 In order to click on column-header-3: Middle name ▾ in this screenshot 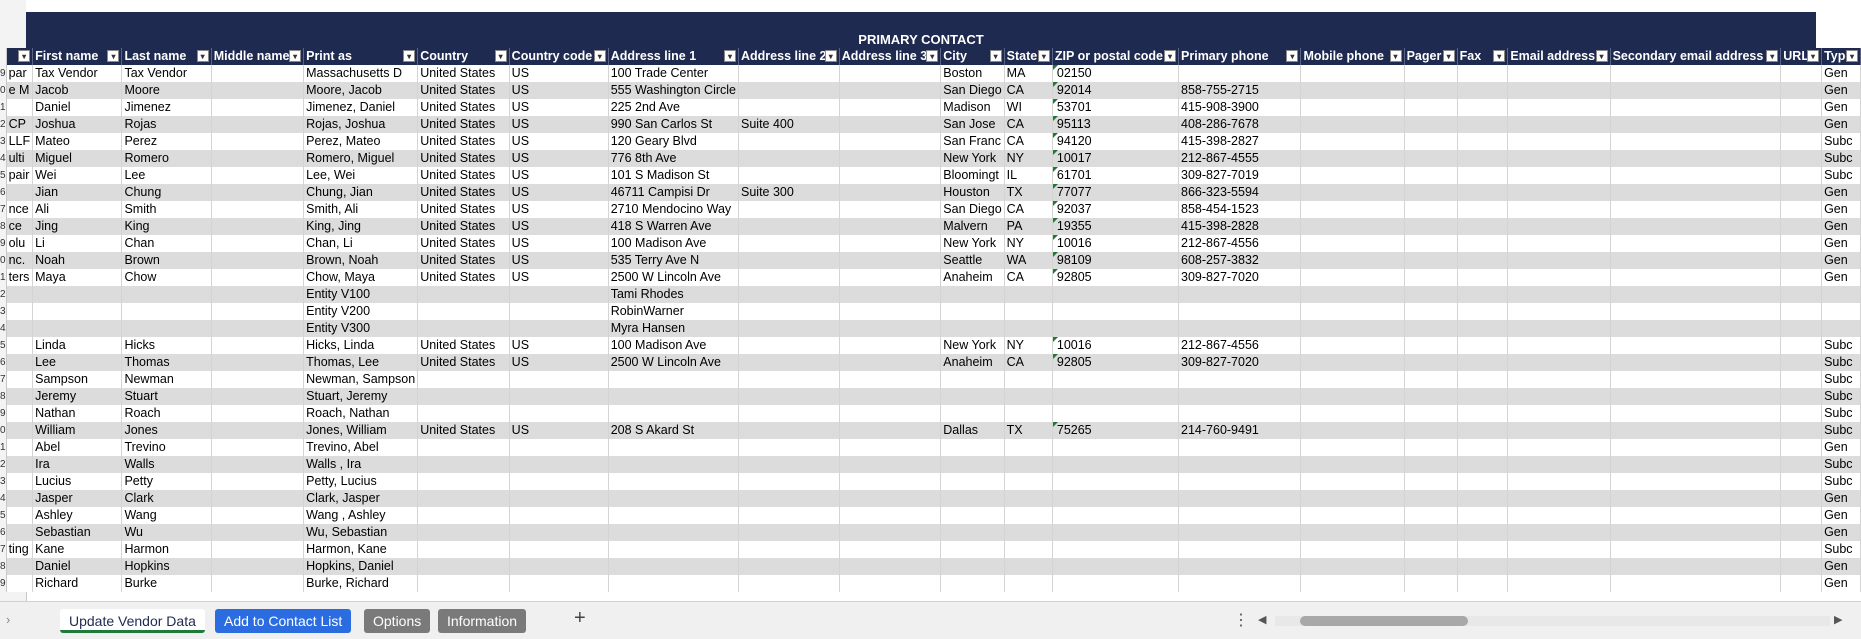, I will do `click(258, 56)`.